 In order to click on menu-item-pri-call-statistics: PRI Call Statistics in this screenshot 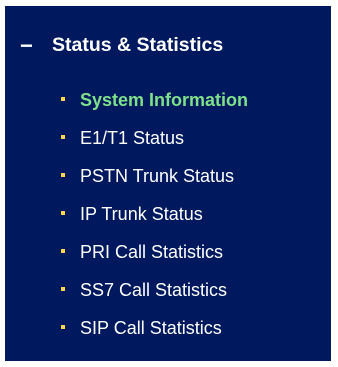, I will do `click(154, 252)`.